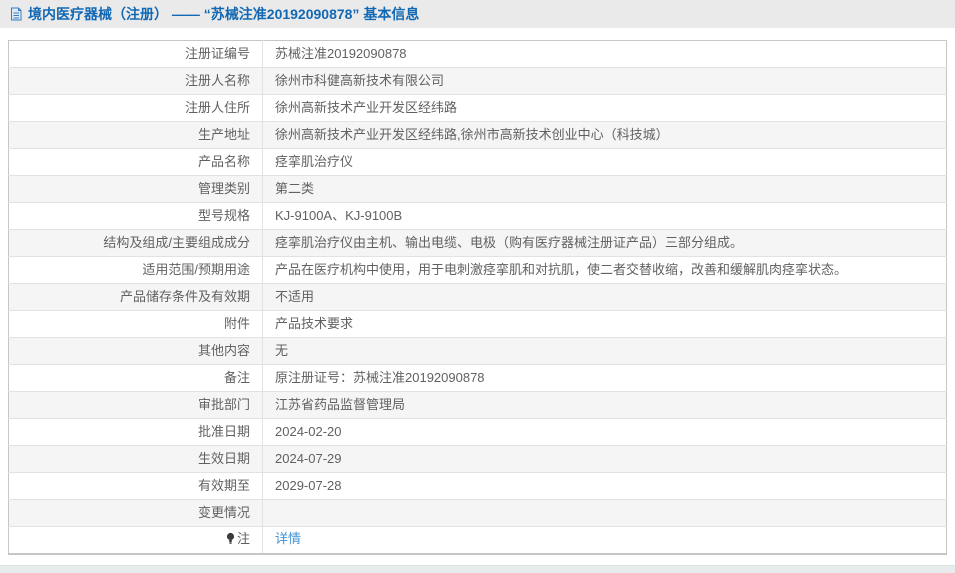 This screenshot has height=573, width=955. What do you see at coordinates (472, 134) in the screenshot?
I see `row-value: 徐州高新技术产业开发区经纬路,徐州市高新技术创业中心（科技城）` at bounding box center [472, 134].